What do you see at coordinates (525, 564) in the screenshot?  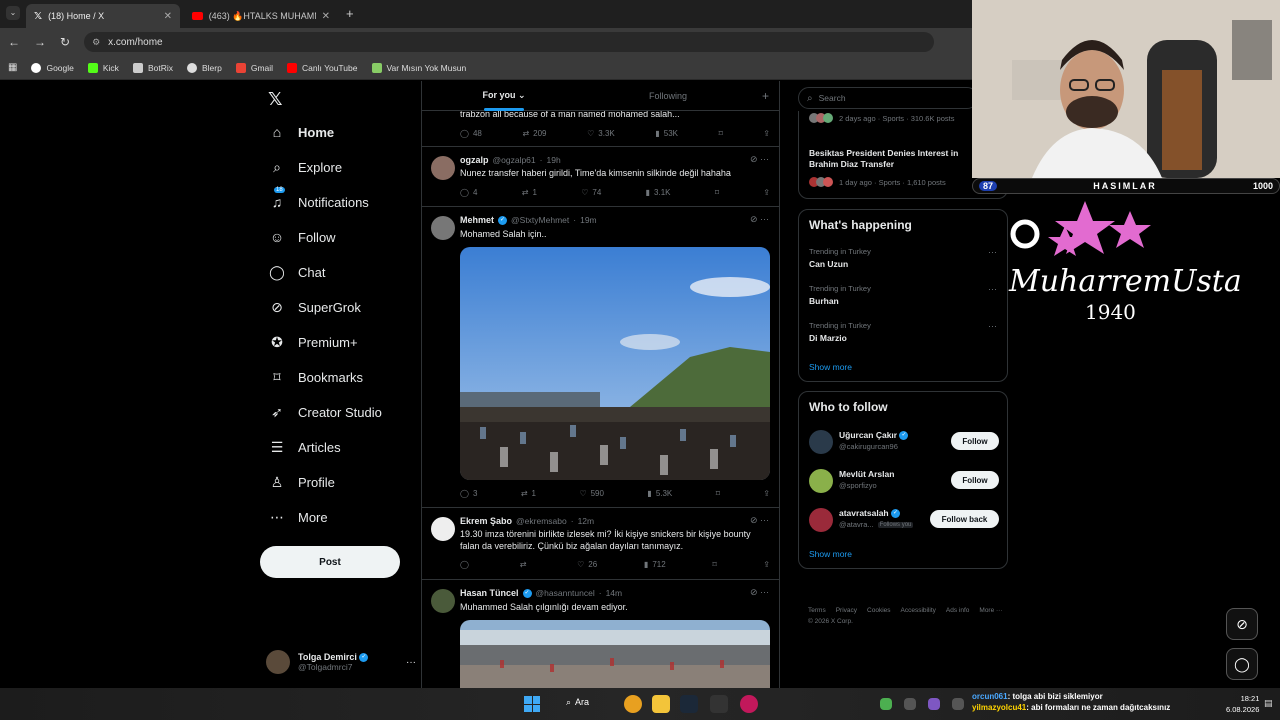 I see `retweet-button: ⇄` at bounding box center [525, 564].